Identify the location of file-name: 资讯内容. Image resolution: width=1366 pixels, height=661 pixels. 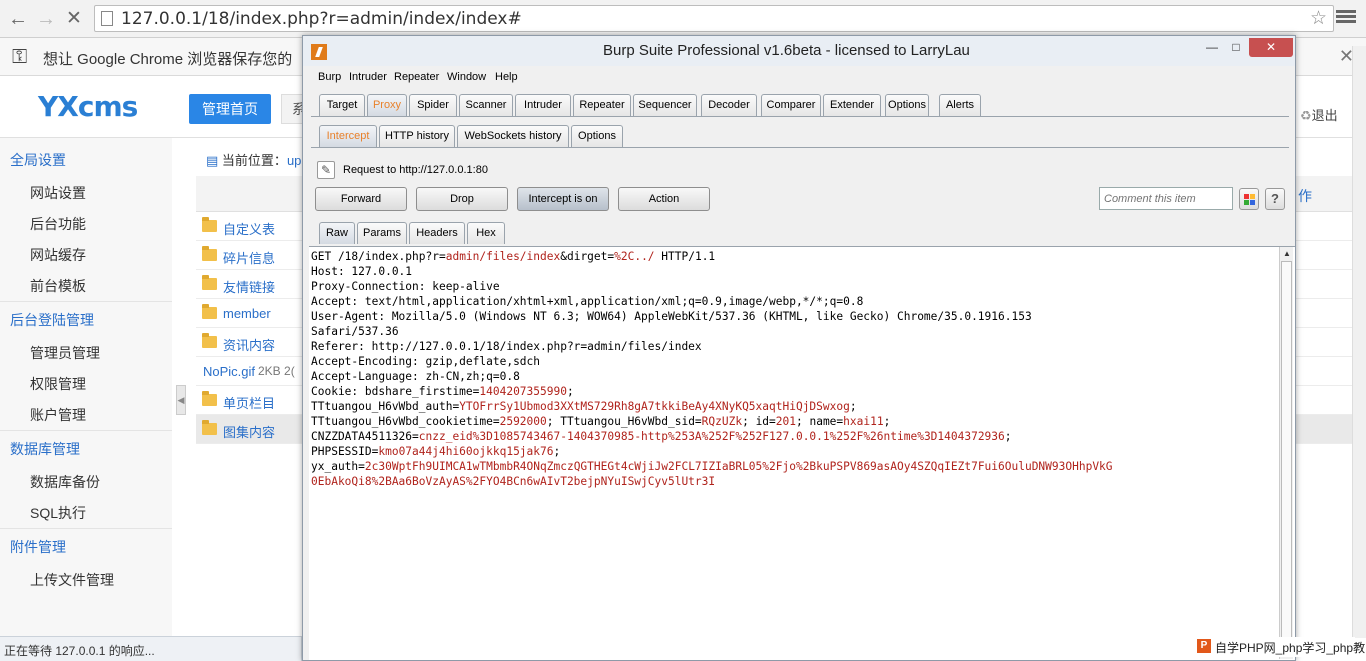
(249, 344).